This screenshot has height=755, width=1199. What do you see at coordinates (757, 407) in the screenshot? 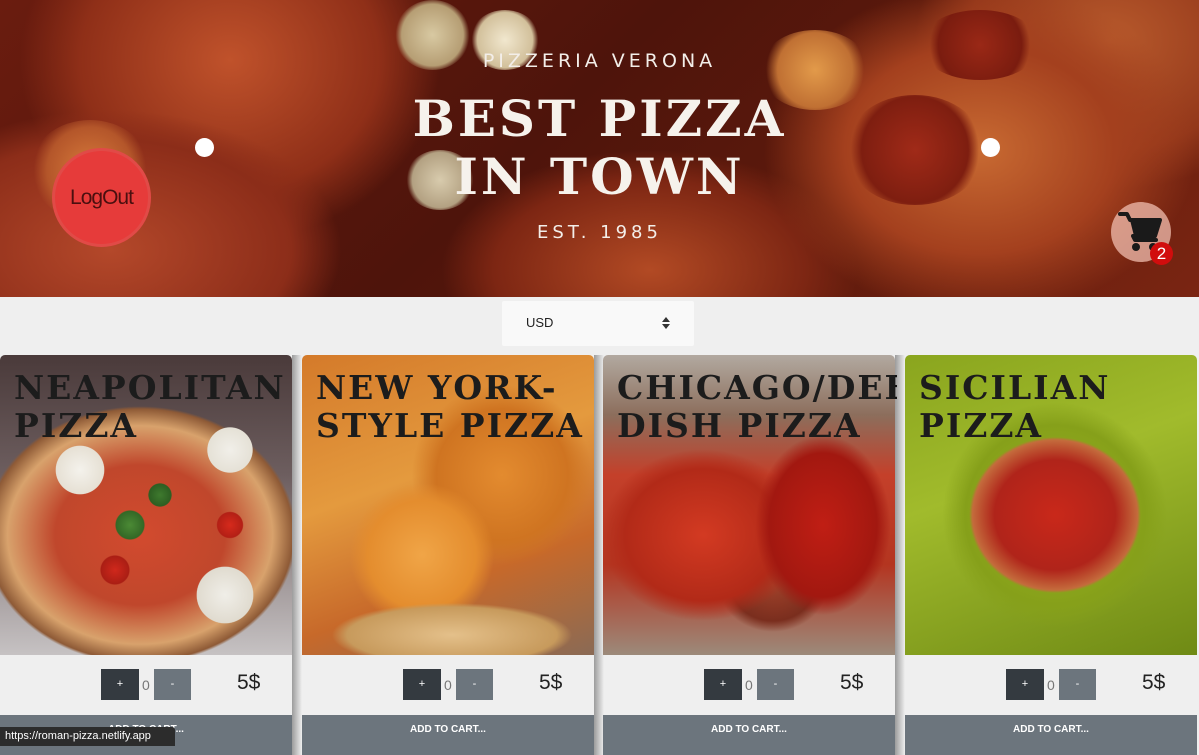
I see `product-name: CHICAGO/DEEP DISH PIZZA` at bounding box center [757, 407].